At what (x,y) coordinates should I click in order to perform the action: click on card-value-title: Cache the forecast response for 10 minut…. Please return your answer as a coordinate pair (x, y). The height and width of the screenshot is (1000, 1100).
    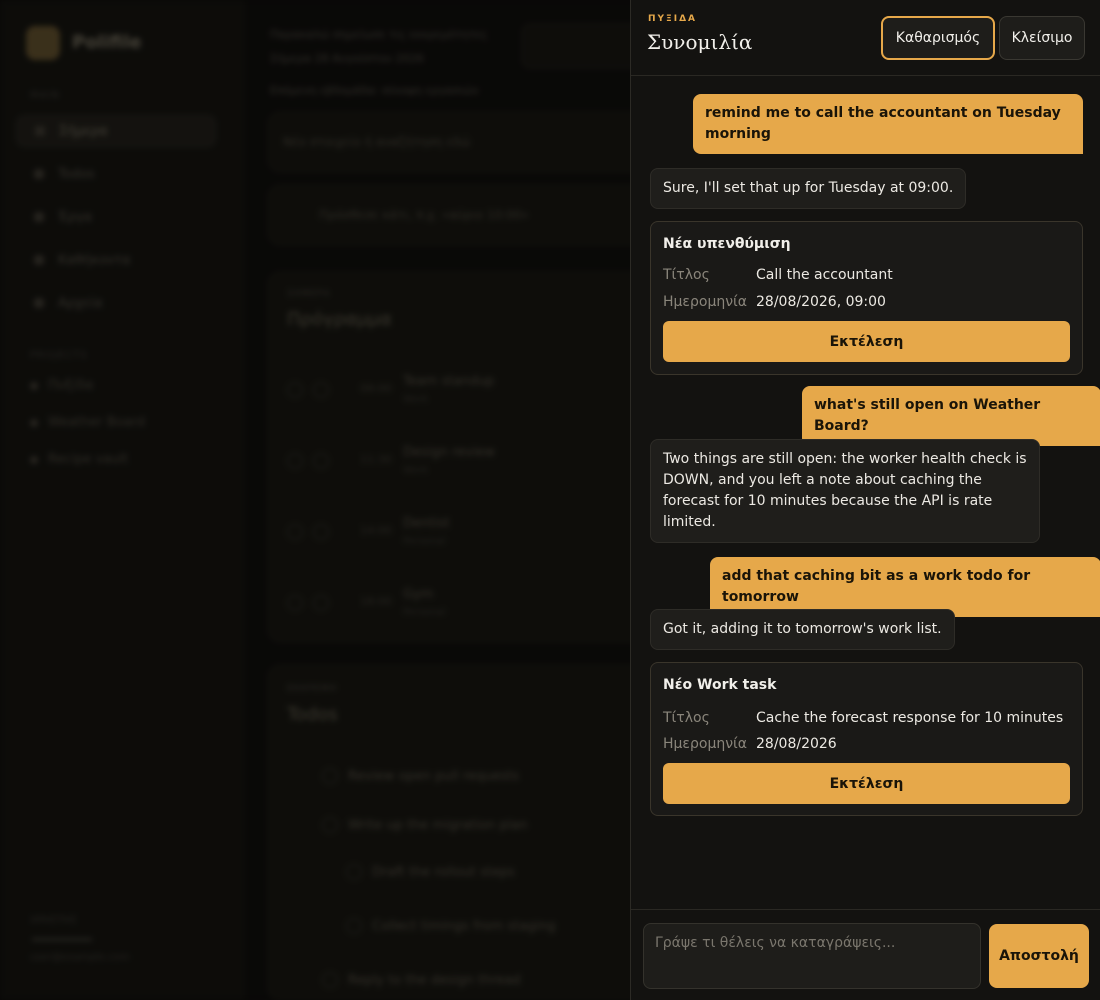
    Looking at the image, I should click on (910, 718).